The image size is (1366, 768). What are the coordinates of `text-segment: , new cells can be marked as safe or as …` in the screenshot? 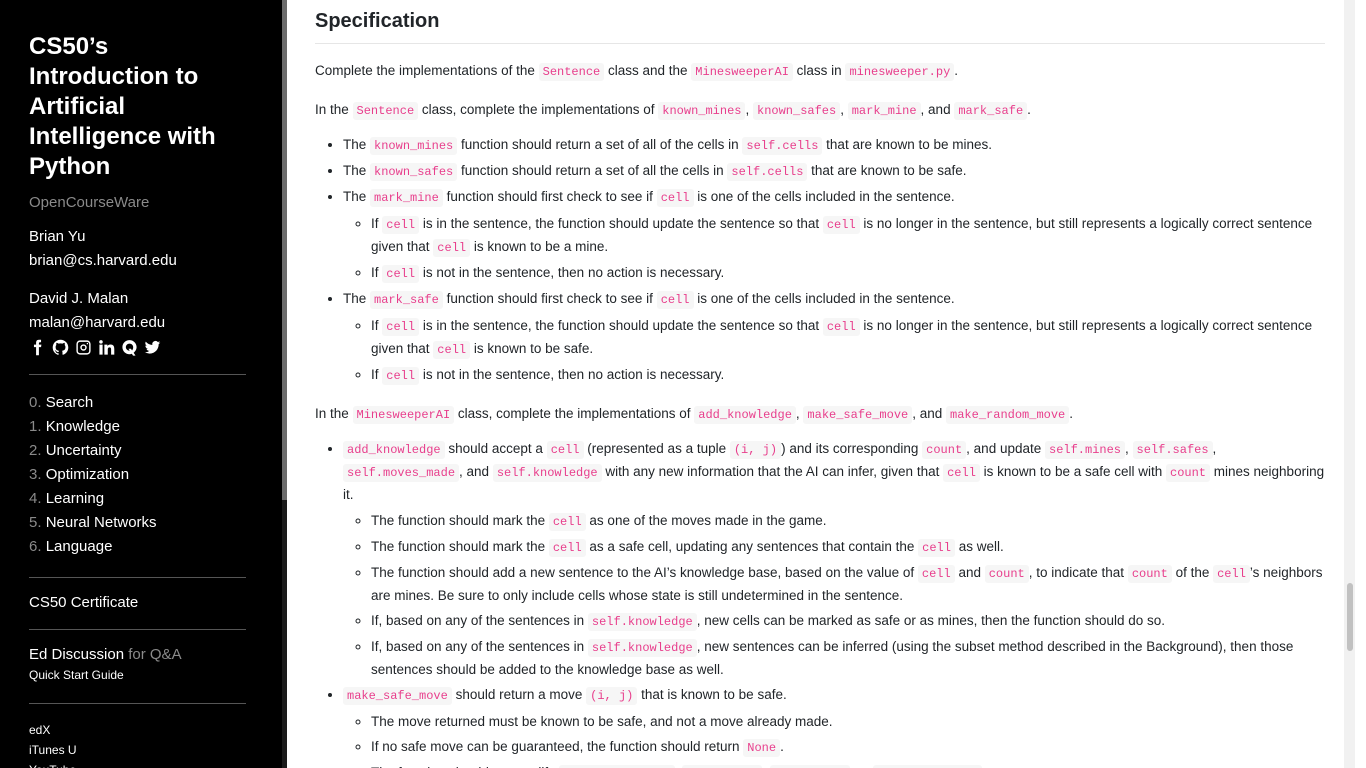 It's located at (930, 620).